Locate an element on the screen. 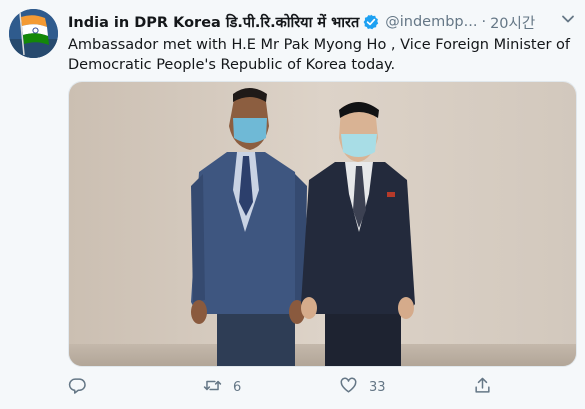  india-flag-avatar is located at coordinates (33, 33).